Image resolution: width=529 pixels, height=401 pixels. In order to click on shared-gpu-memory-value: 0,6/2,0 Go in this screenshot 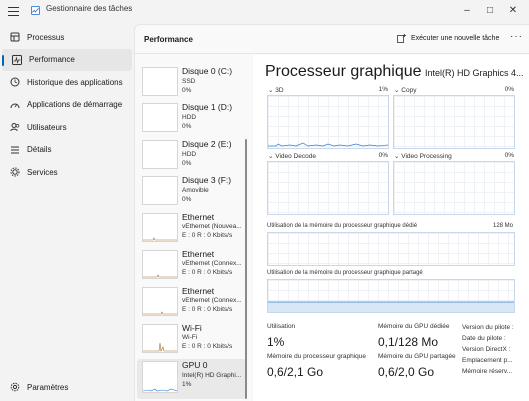, I will do `click(406, 372)`.